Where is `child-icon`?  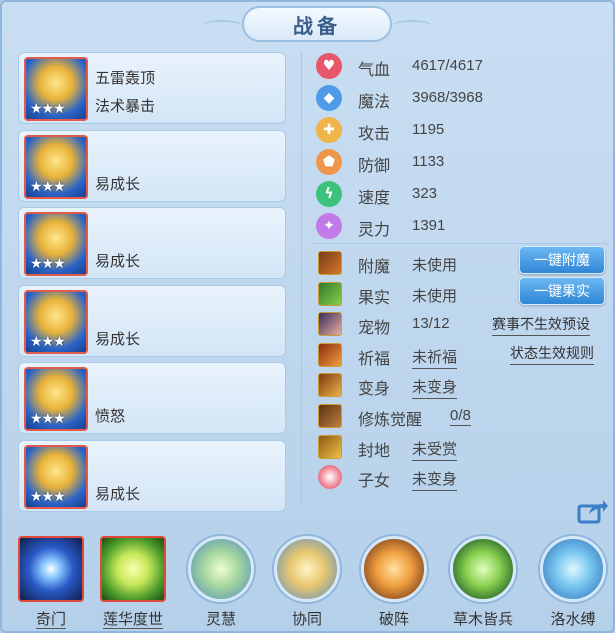
child-icon is located at coordinates (330, 477).